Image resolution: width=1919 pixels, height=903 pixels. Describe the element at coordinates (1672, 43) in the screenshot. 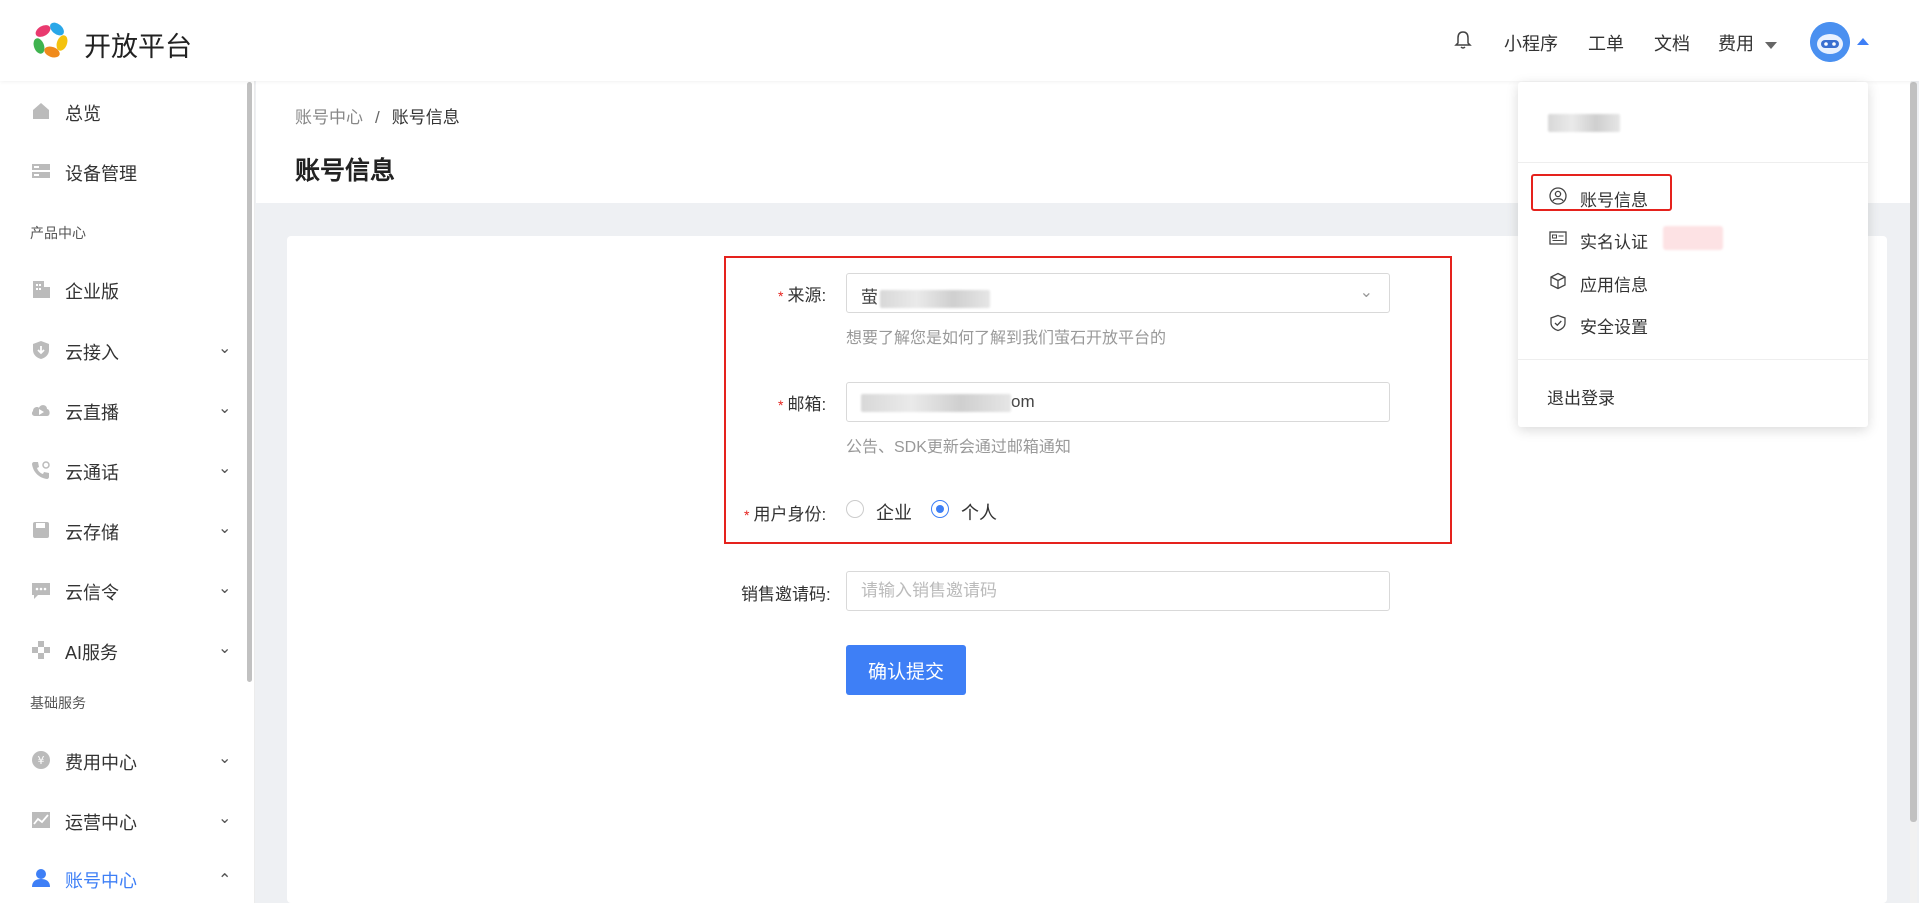

I see `nav-docs: 文档` at that location.